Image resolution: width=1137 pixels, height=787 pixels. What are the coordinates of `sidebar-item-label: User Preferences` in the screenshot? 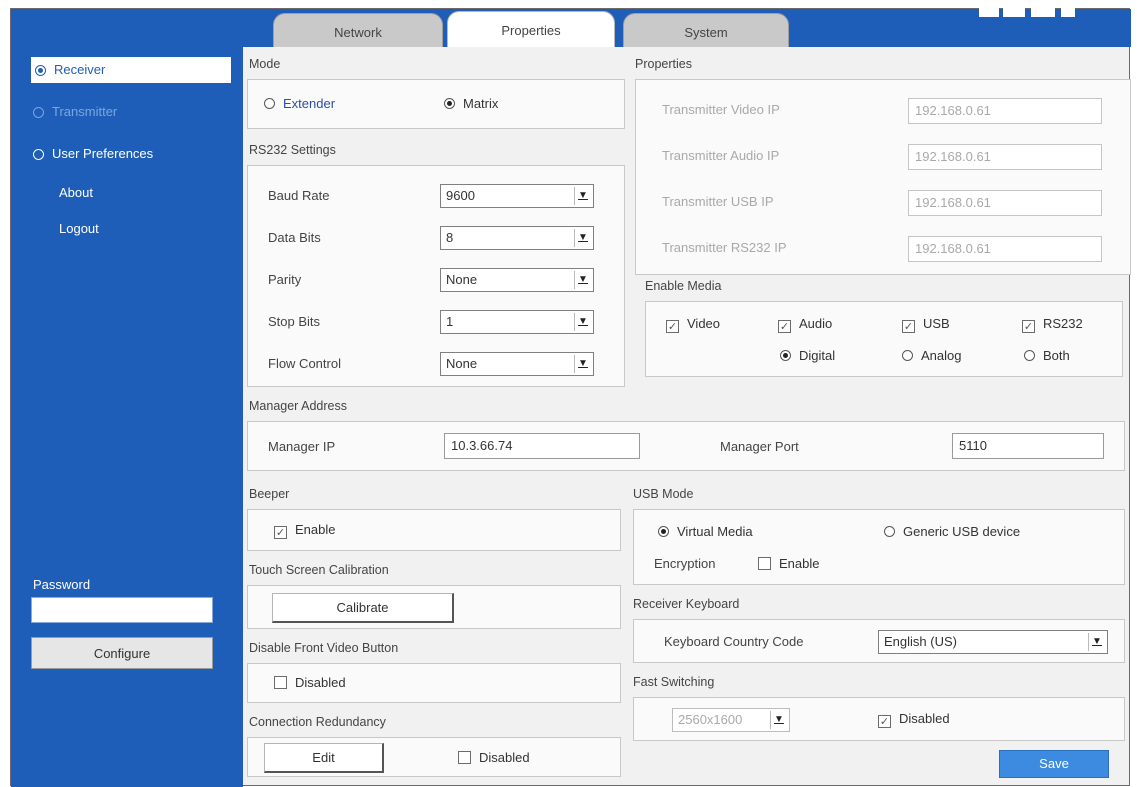 It's located at (103, 153).